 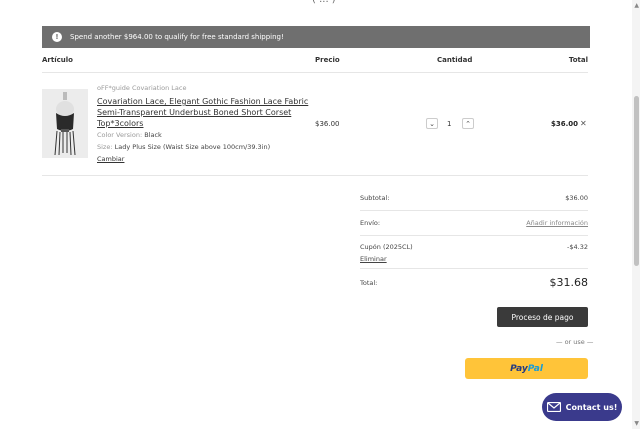 What do you see at coordinates (636, 423) in the screenshot?
I see `scroll-down-icon: ▼` at bounding box center [636, 423].